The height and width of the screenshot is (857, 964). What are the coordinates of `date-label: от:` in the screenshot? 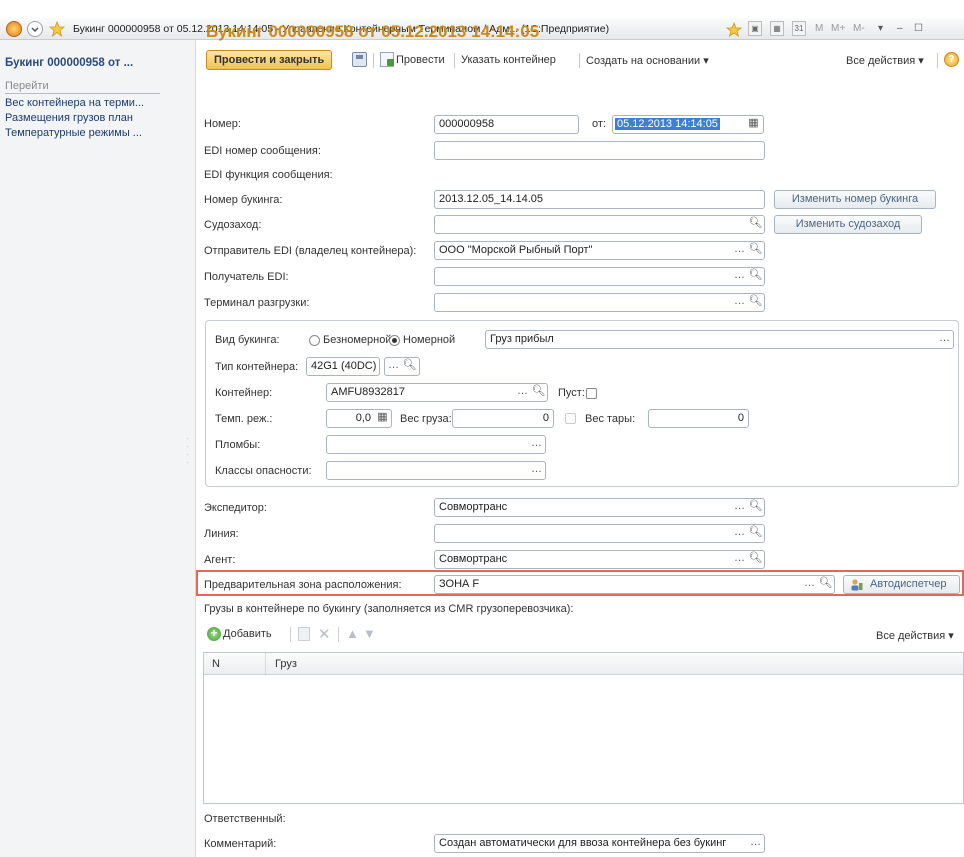 It's located at (599, 124).